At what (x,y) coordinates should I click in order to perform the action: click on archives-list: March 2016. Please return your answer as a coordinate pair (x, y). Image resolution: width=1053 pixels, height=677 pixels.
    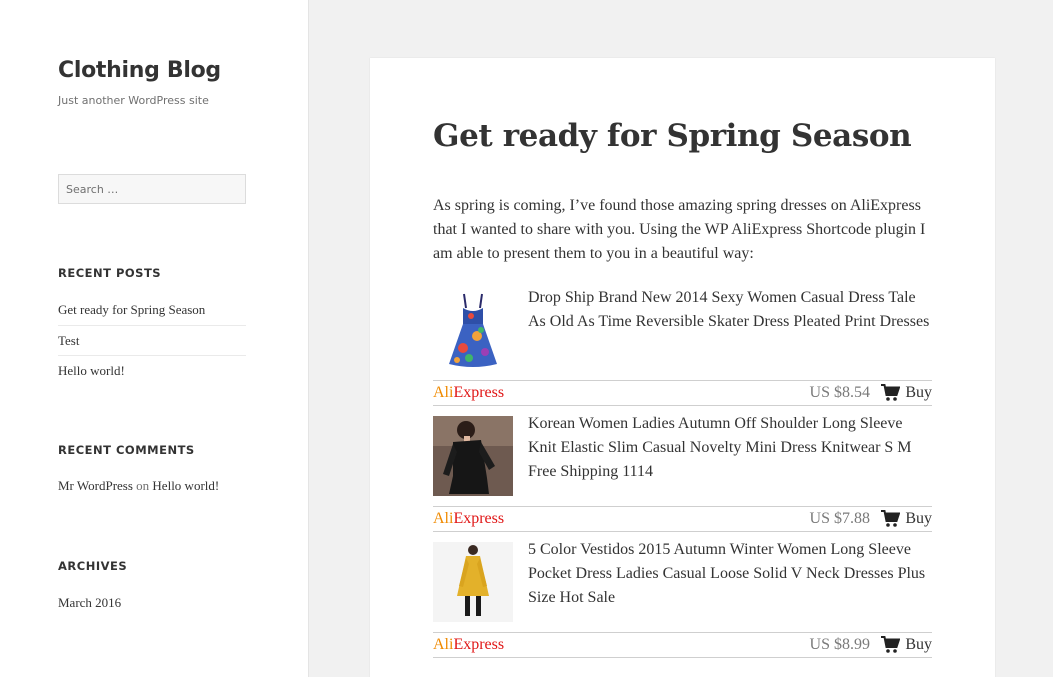
    Looking at the image, I should click on (152, 603).